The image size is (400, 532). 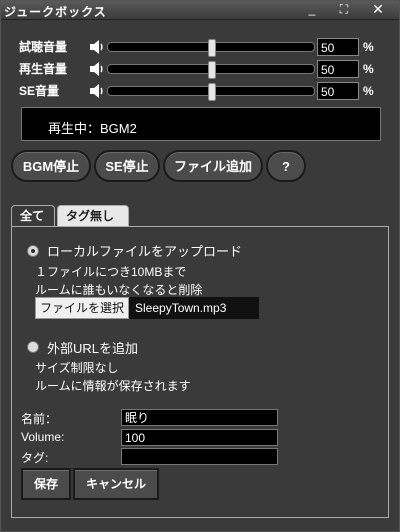 I want to click on se-volume-label: SE音量, so click(x=39, y=91).